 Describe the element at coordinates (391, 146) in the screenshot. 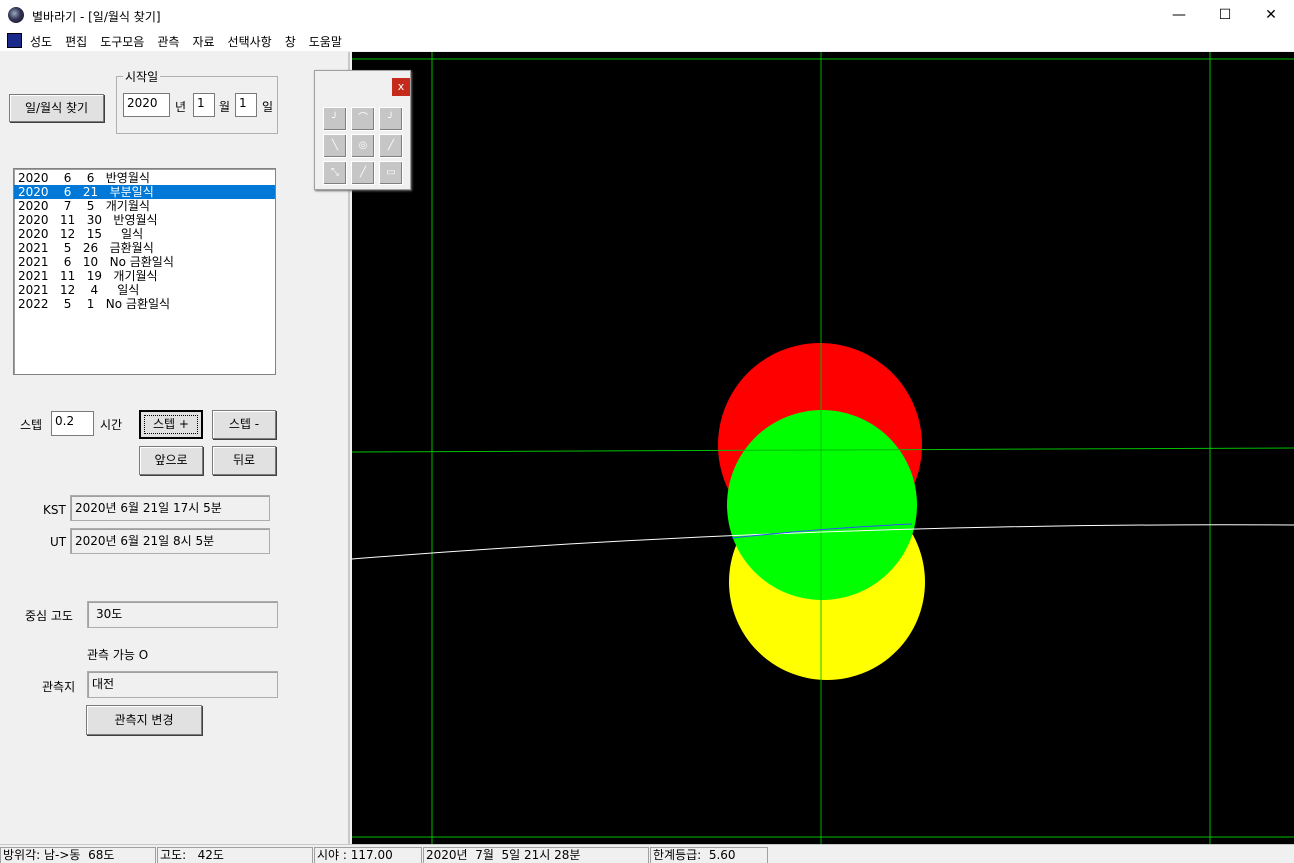

I see `tool-6-icon: ╱` at that location.